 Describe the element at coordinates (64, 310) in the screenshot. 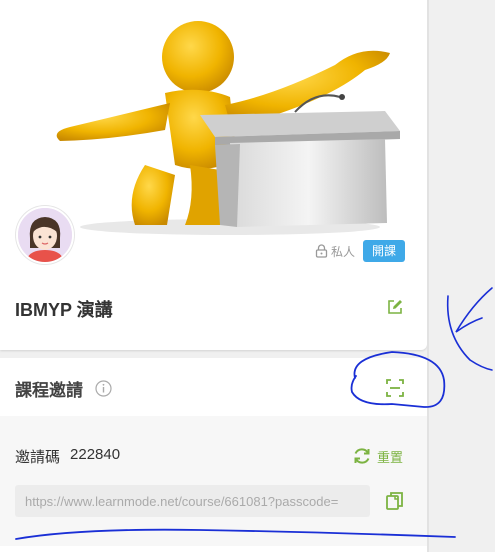

I see `course-title: IBMYP 演講` at that location.